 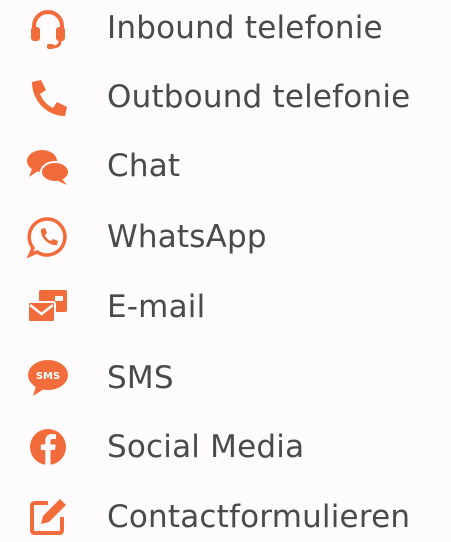 What do you see at coordinates (48, 447) in the screenshot?
I see `facebook-icon` at bounding box center [48, 447].